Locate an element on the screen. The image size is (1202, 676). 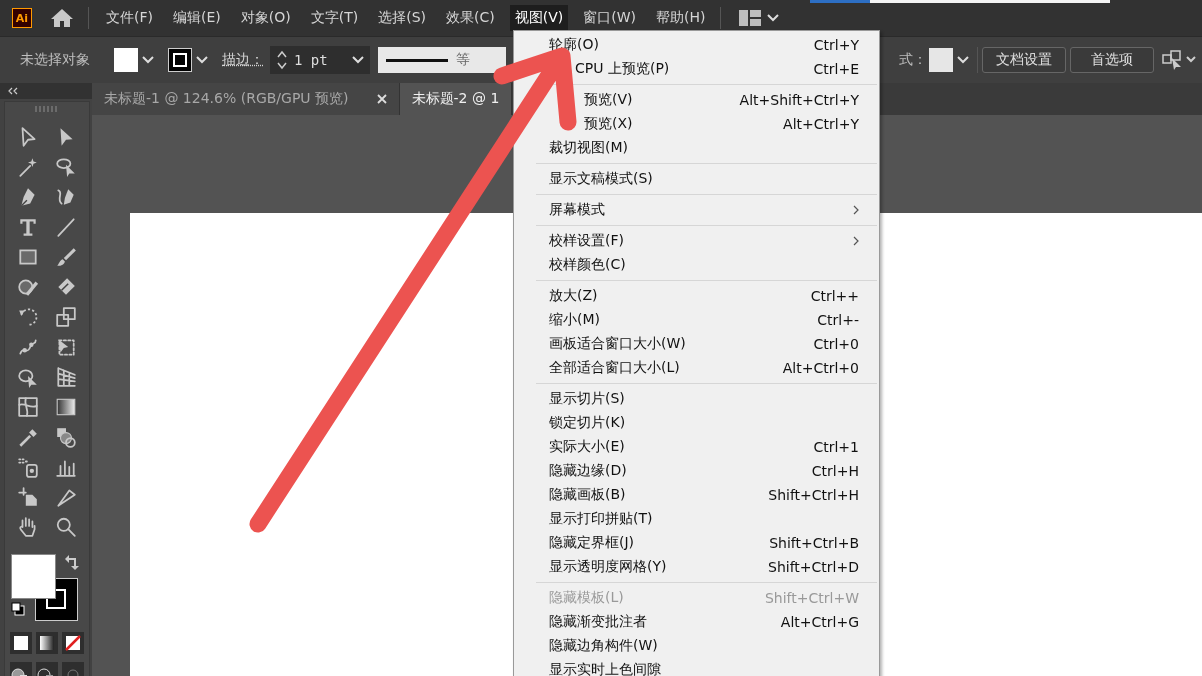
menu-item: 窗口(W) is located at coordinates (609, 18).